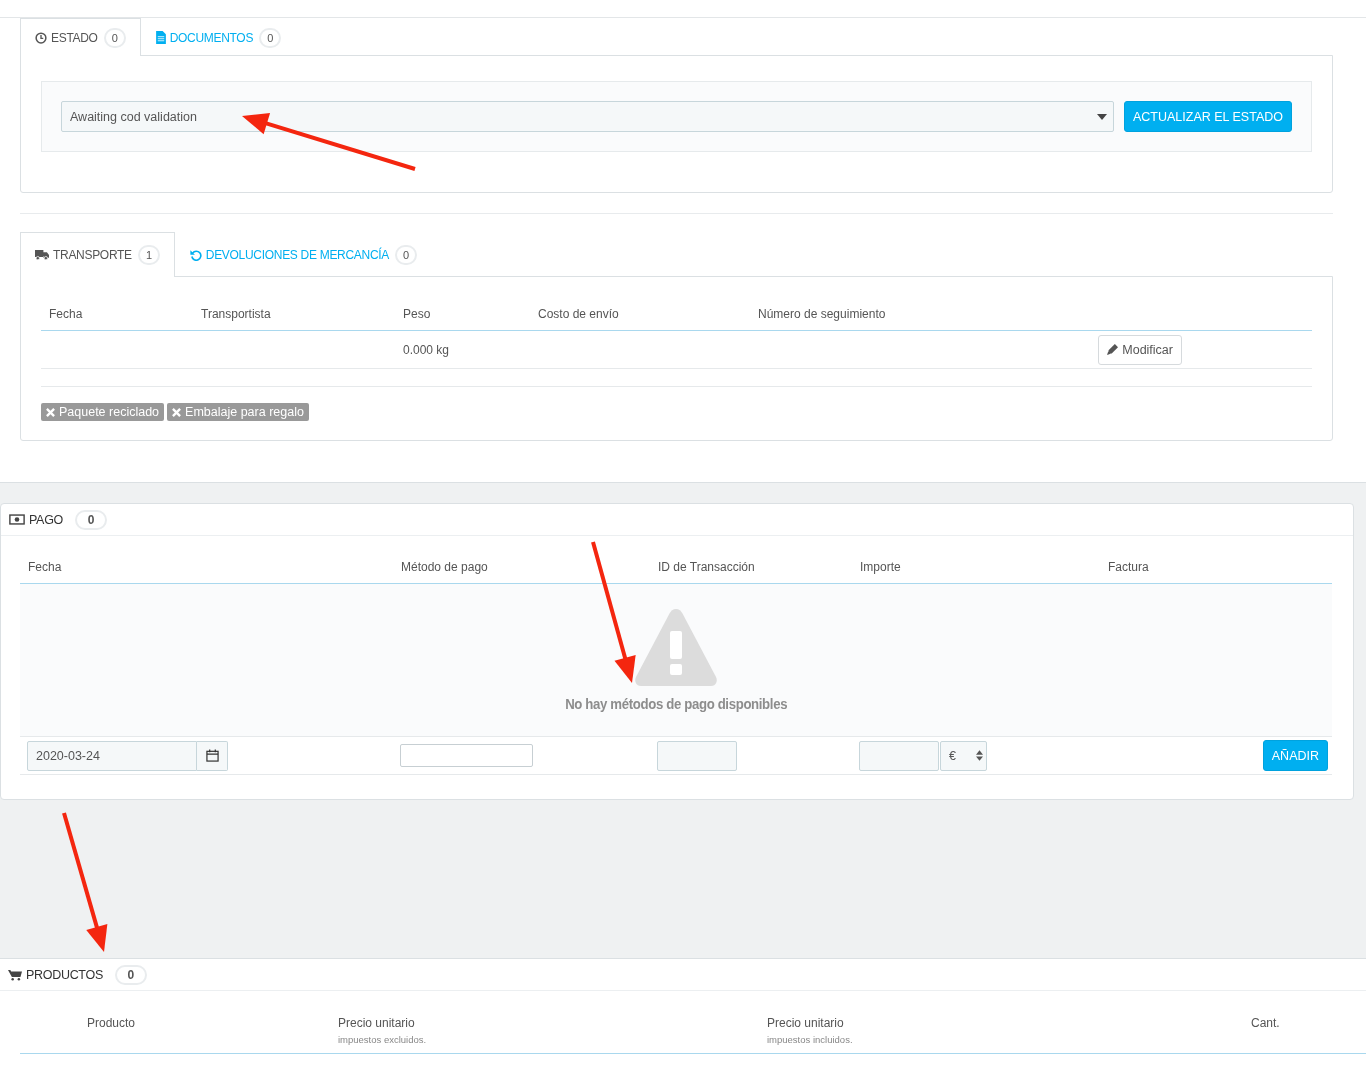 This screenshot has width=1366, height=1068. I want to click on column-header: Costo de envío, so click(579, 314).